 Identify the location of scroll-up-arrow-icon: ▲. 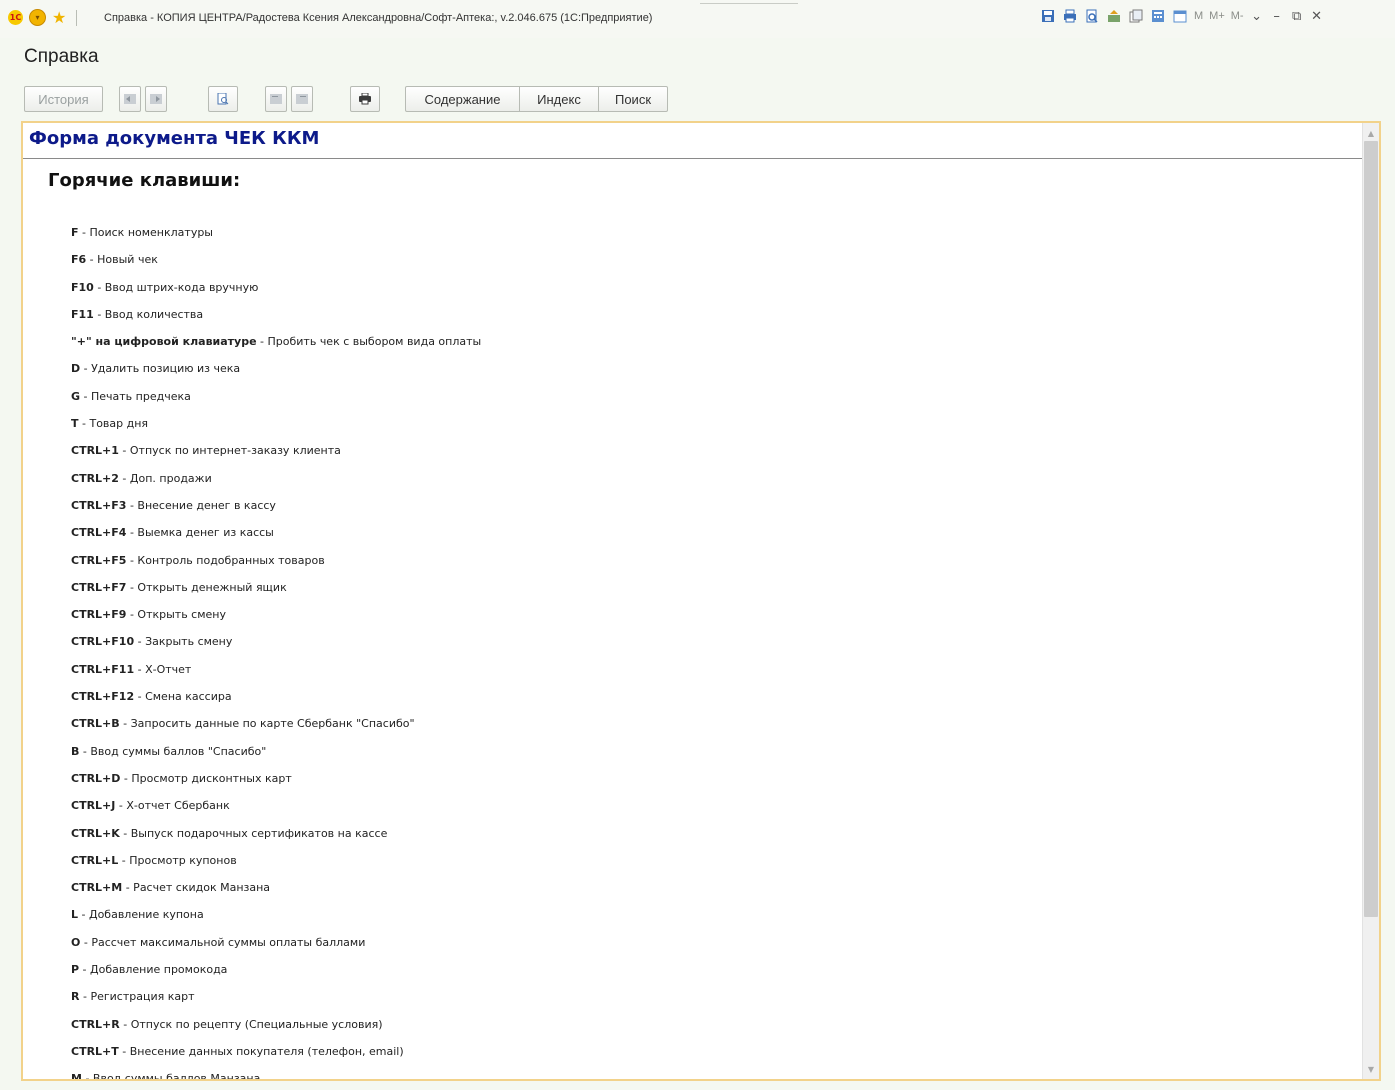
(1371, 133).